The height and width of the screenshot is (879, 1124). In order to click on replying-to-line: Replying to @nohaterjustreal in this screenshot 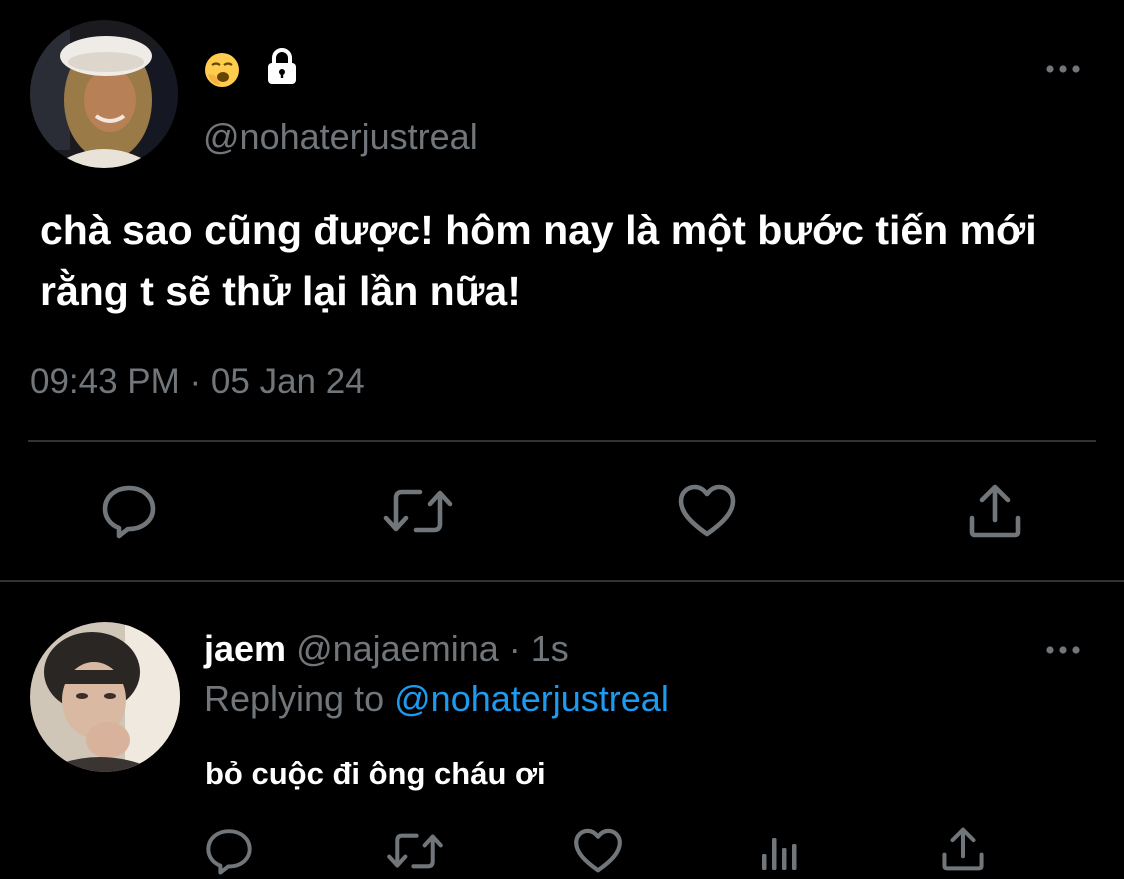, I will do `click(436, 699)`.